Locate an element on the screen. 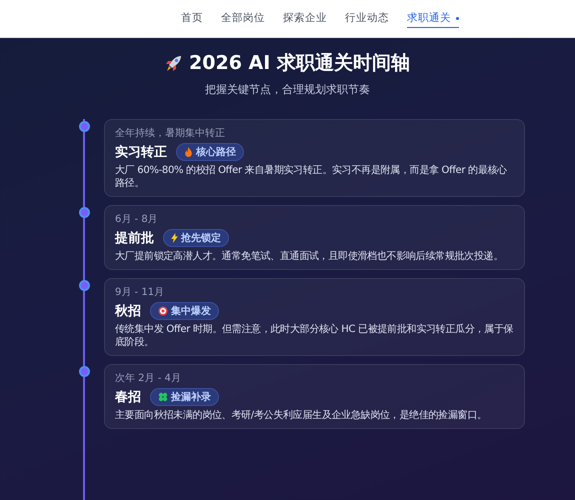 This screenshot has width=575, height=500. nav-link: 探索企业 is located at coordinates (305, 18).